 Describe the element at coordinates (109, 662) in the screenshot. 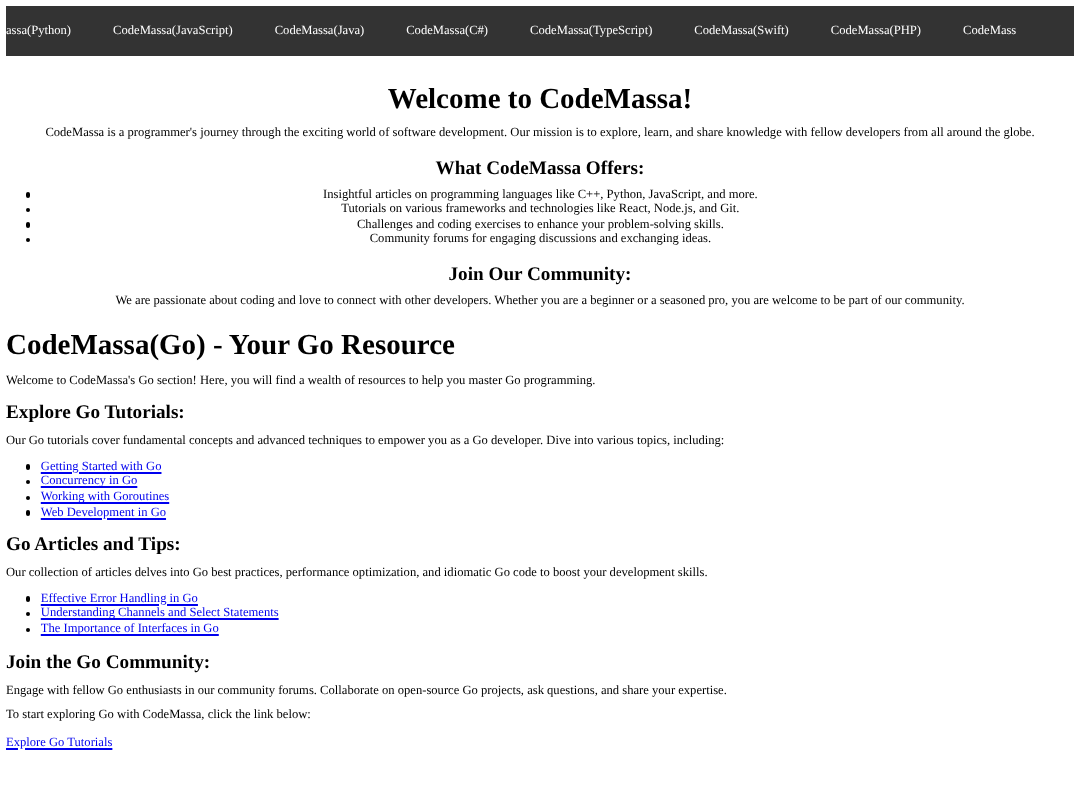

I see `section-heading: Join the Go Community:` at that location.